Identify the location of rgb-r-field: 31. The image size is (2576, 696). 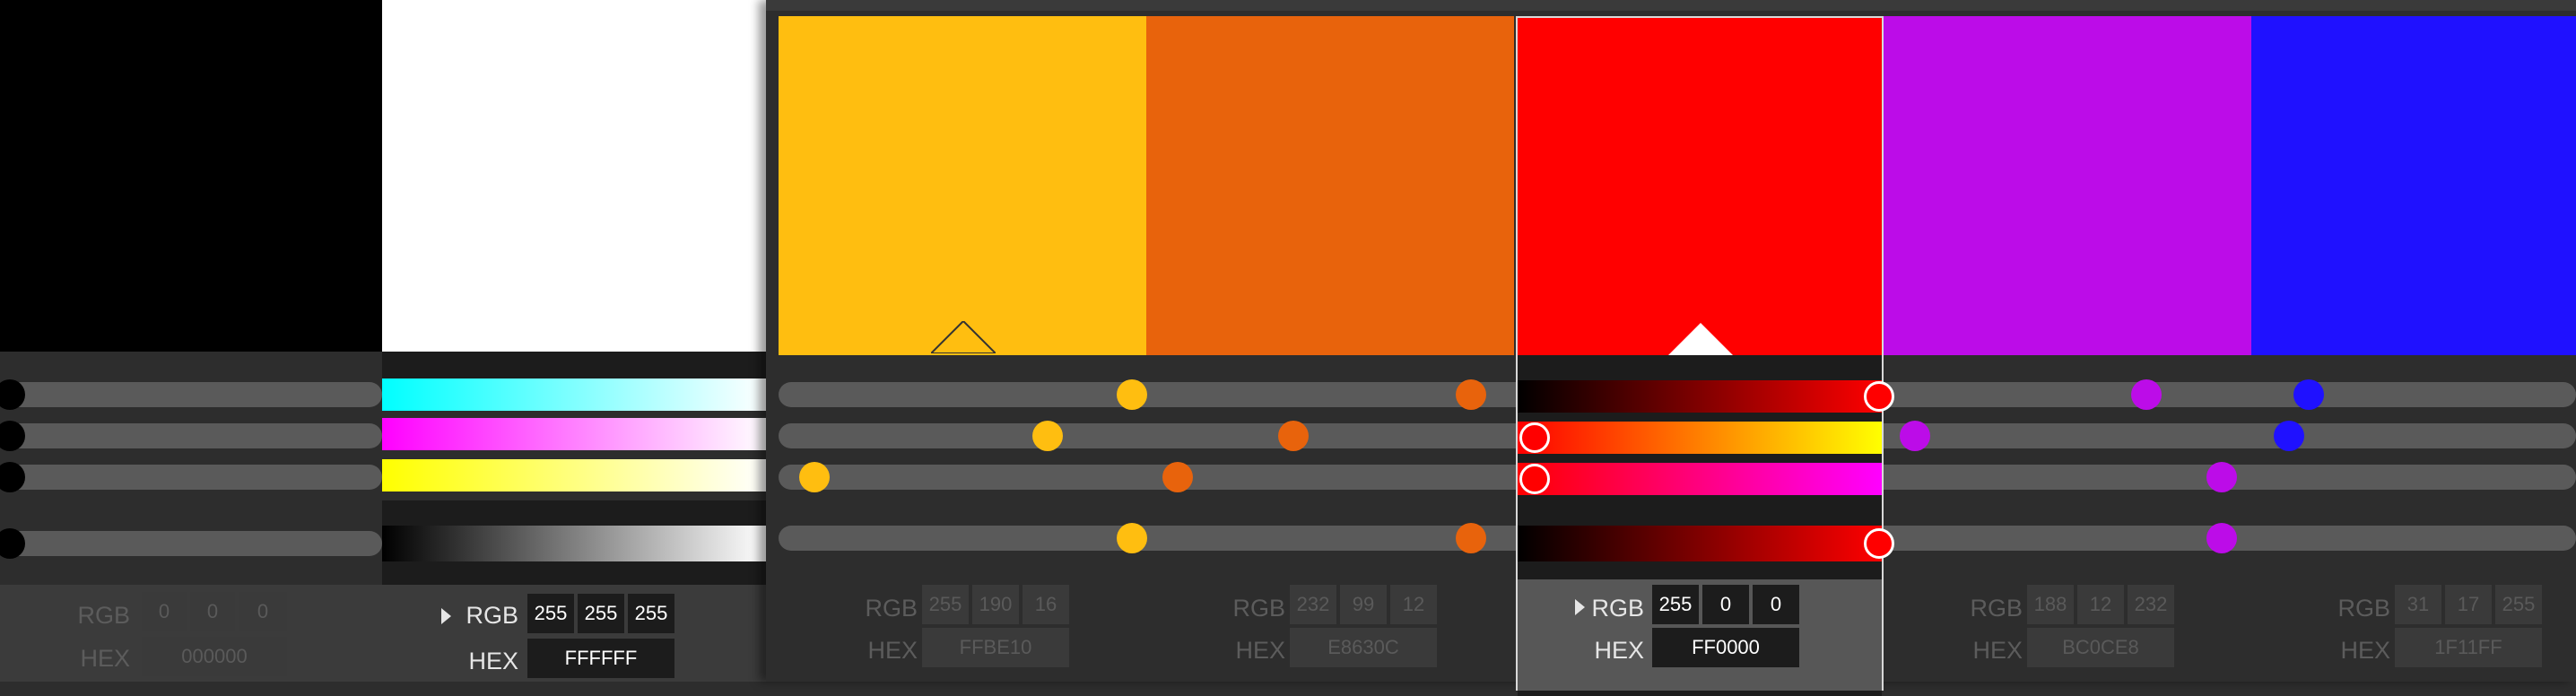
(2418, 604).